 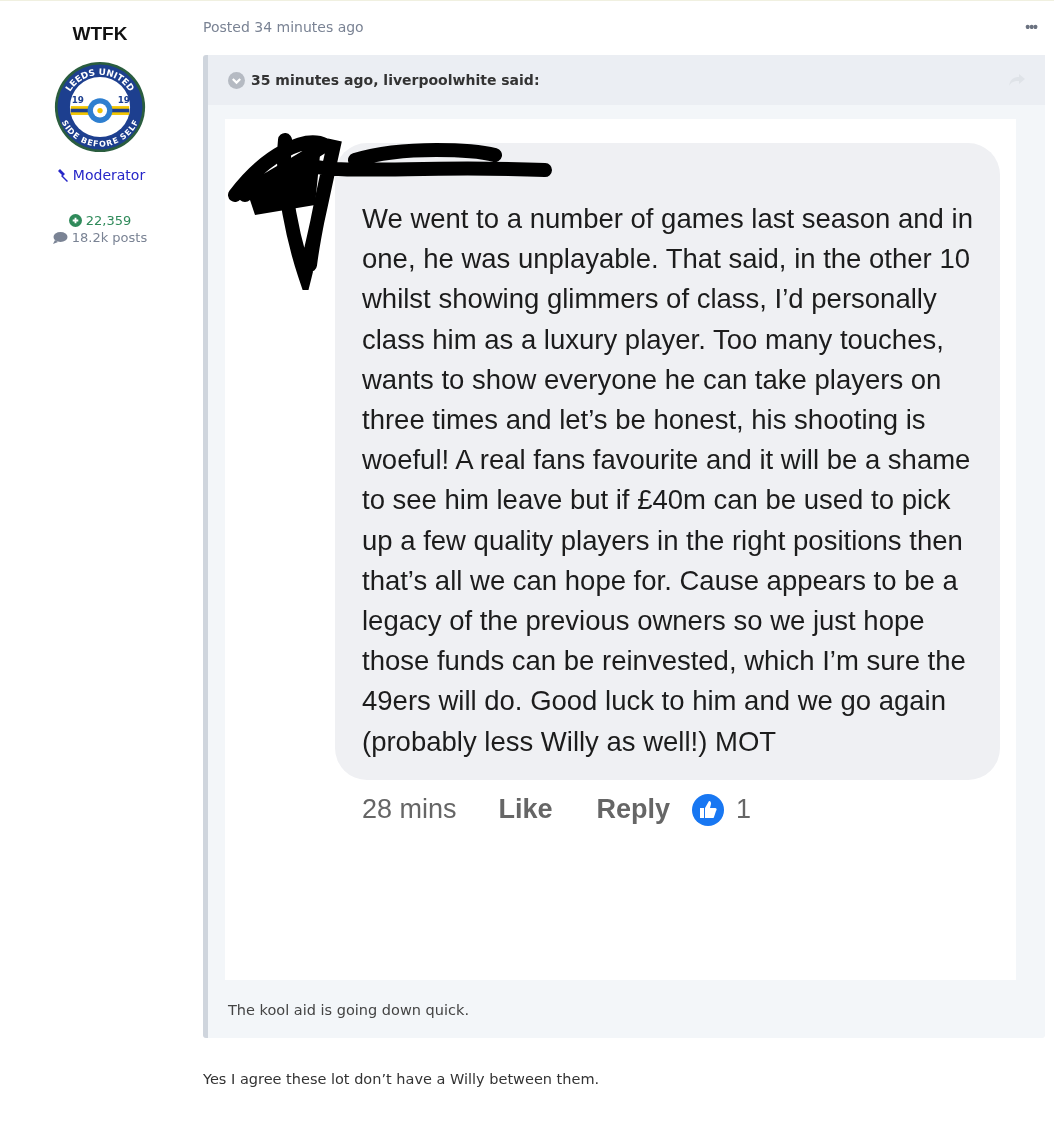 What do you see at coordinates (1031, 27) in the screenshot?
I see `more-options-button: •••` at bounding box center [1031, 27].